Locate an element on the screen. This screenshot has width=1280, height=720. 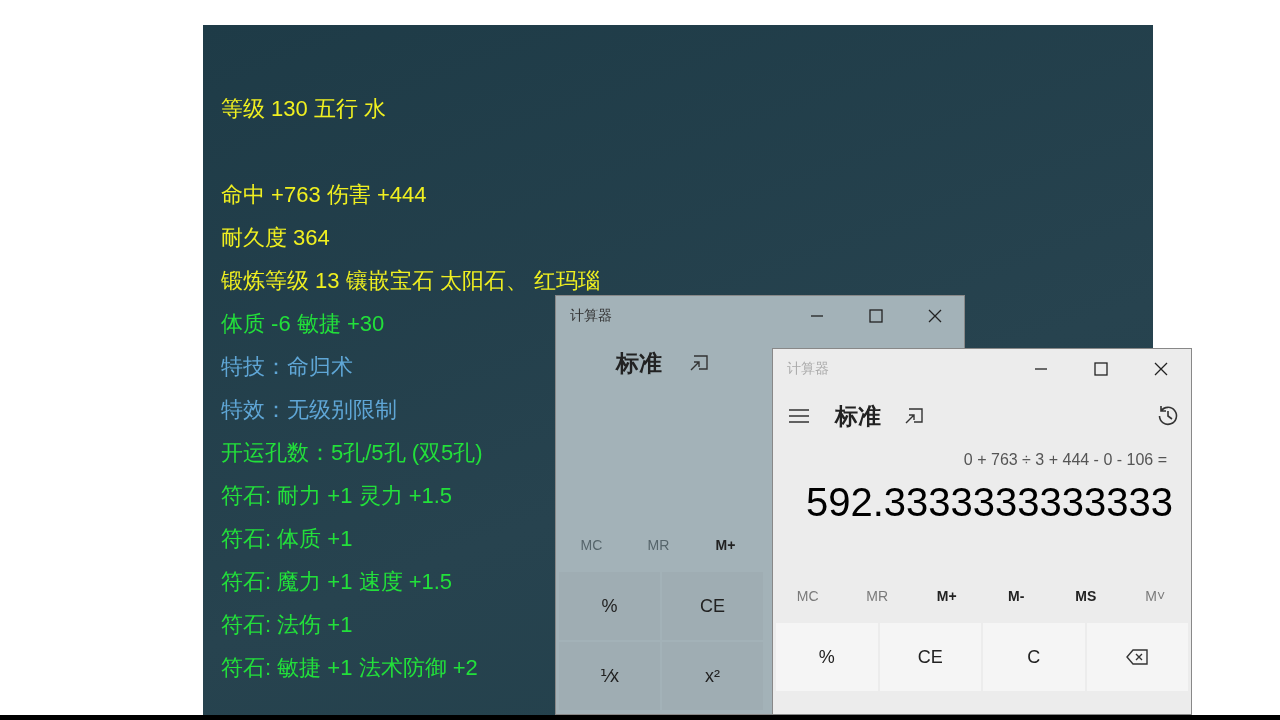
info-line: 特效：无级别限制 is located at coordinates (309, 410).